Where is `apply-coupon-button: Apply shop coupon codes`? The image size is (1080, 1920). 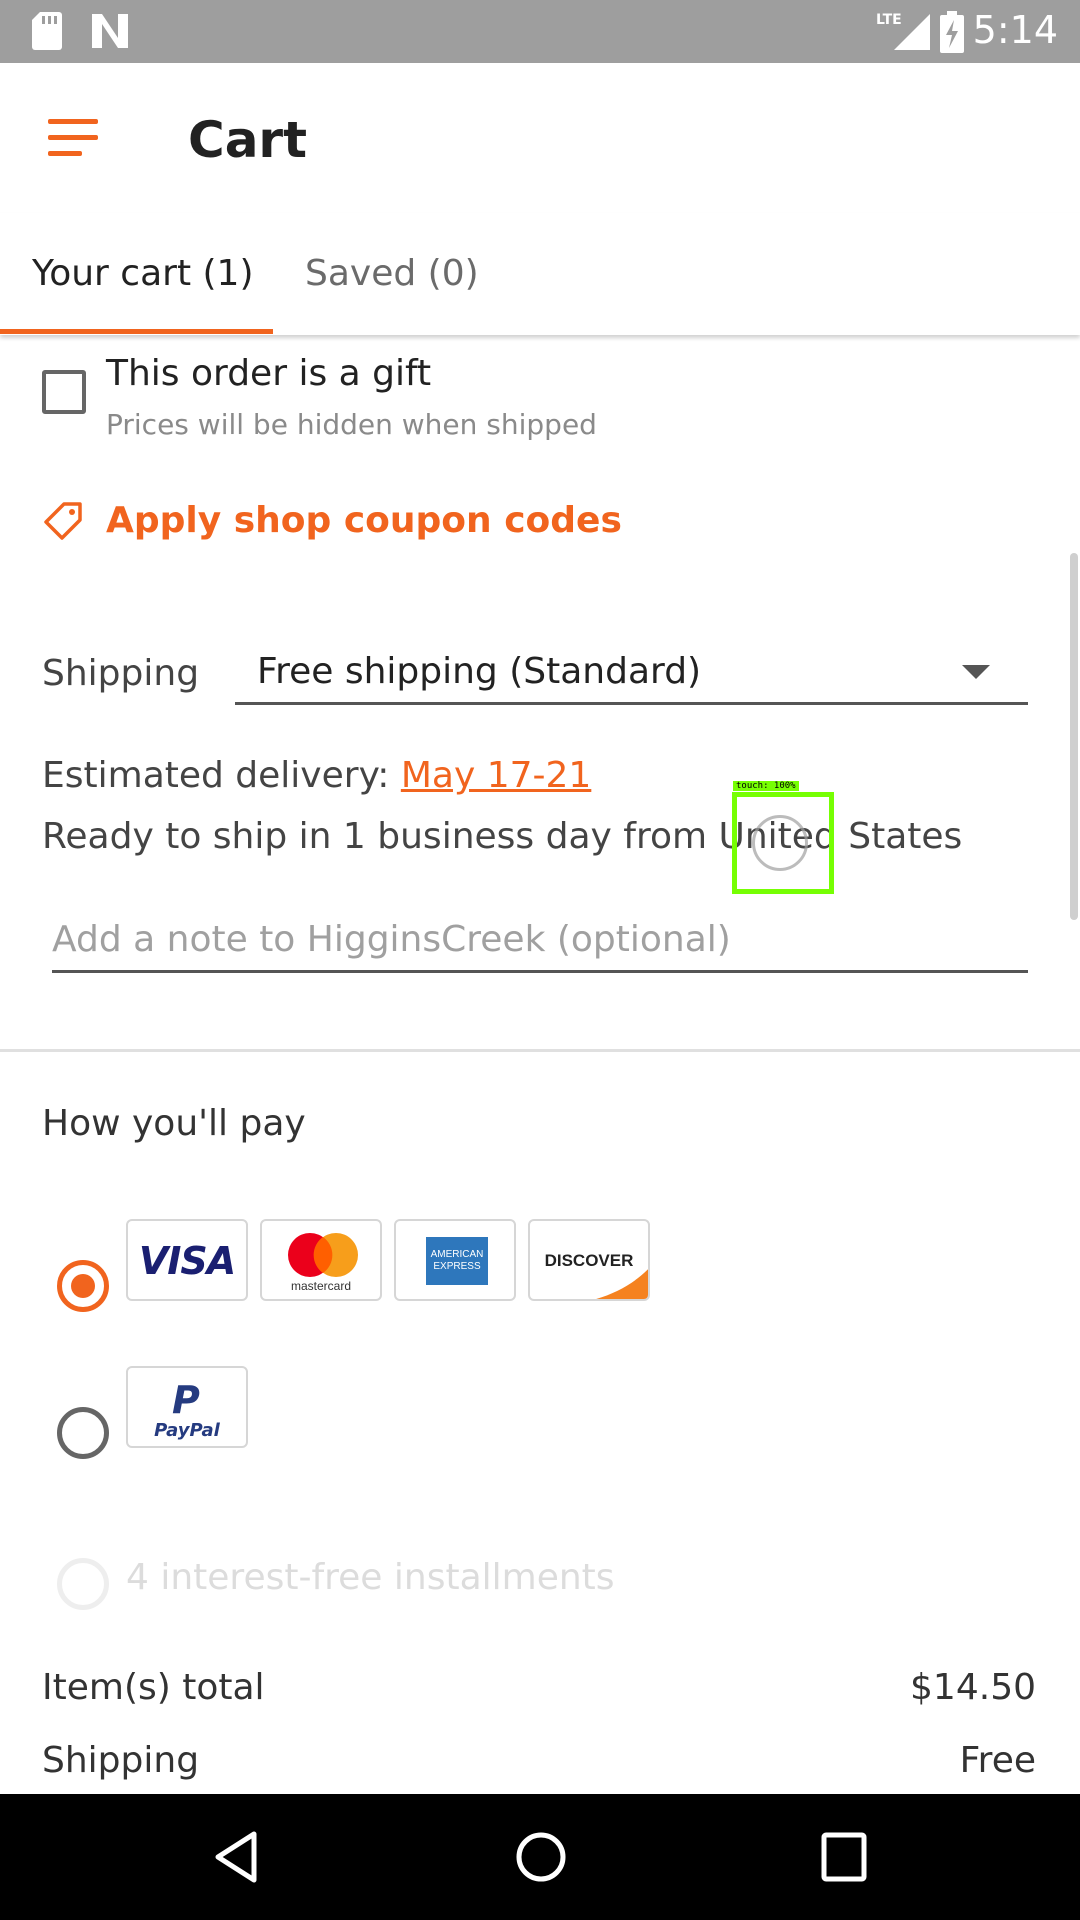
apply-coupon-button: Apply shop coupon codes is located at coordinates (364, 520).